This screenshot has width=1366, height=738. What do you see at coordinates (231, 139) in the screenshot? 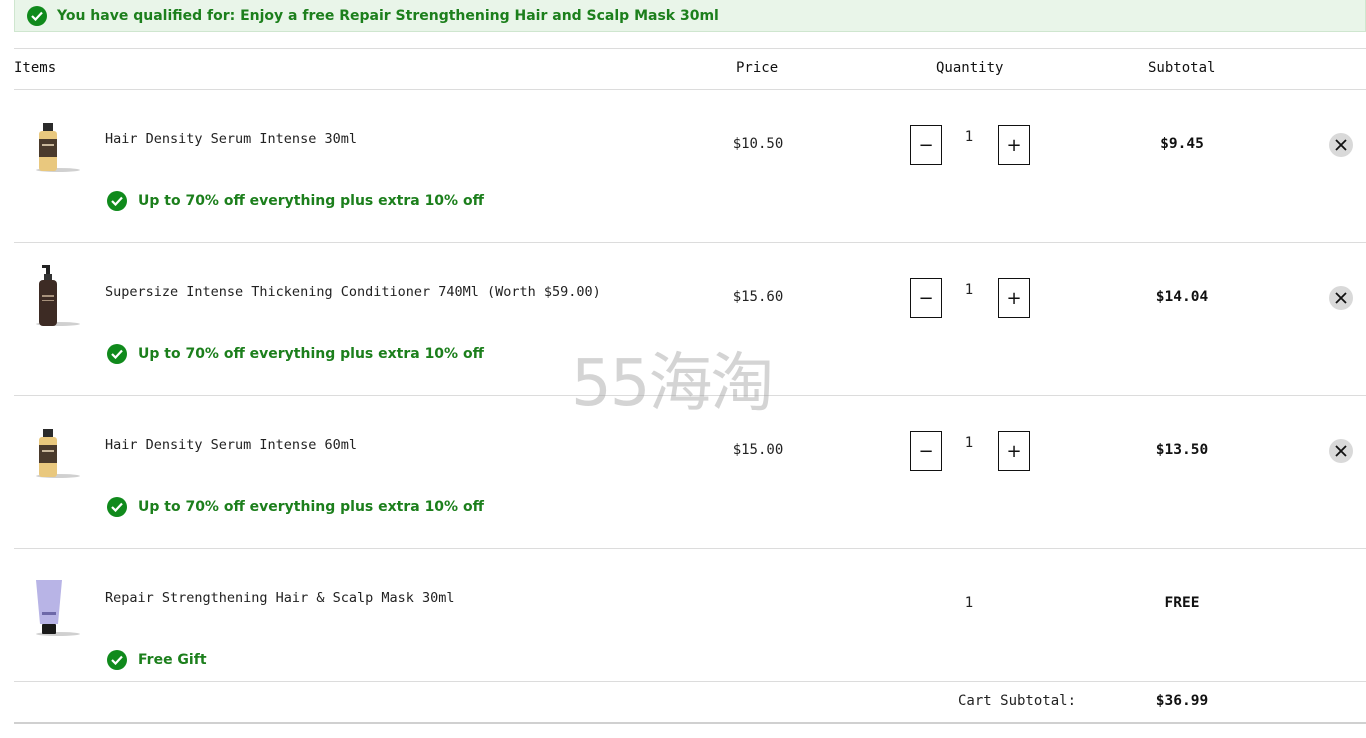
I see `product-name: Hair Density Serum Intense 30ml` at bounding box center [231, 139].